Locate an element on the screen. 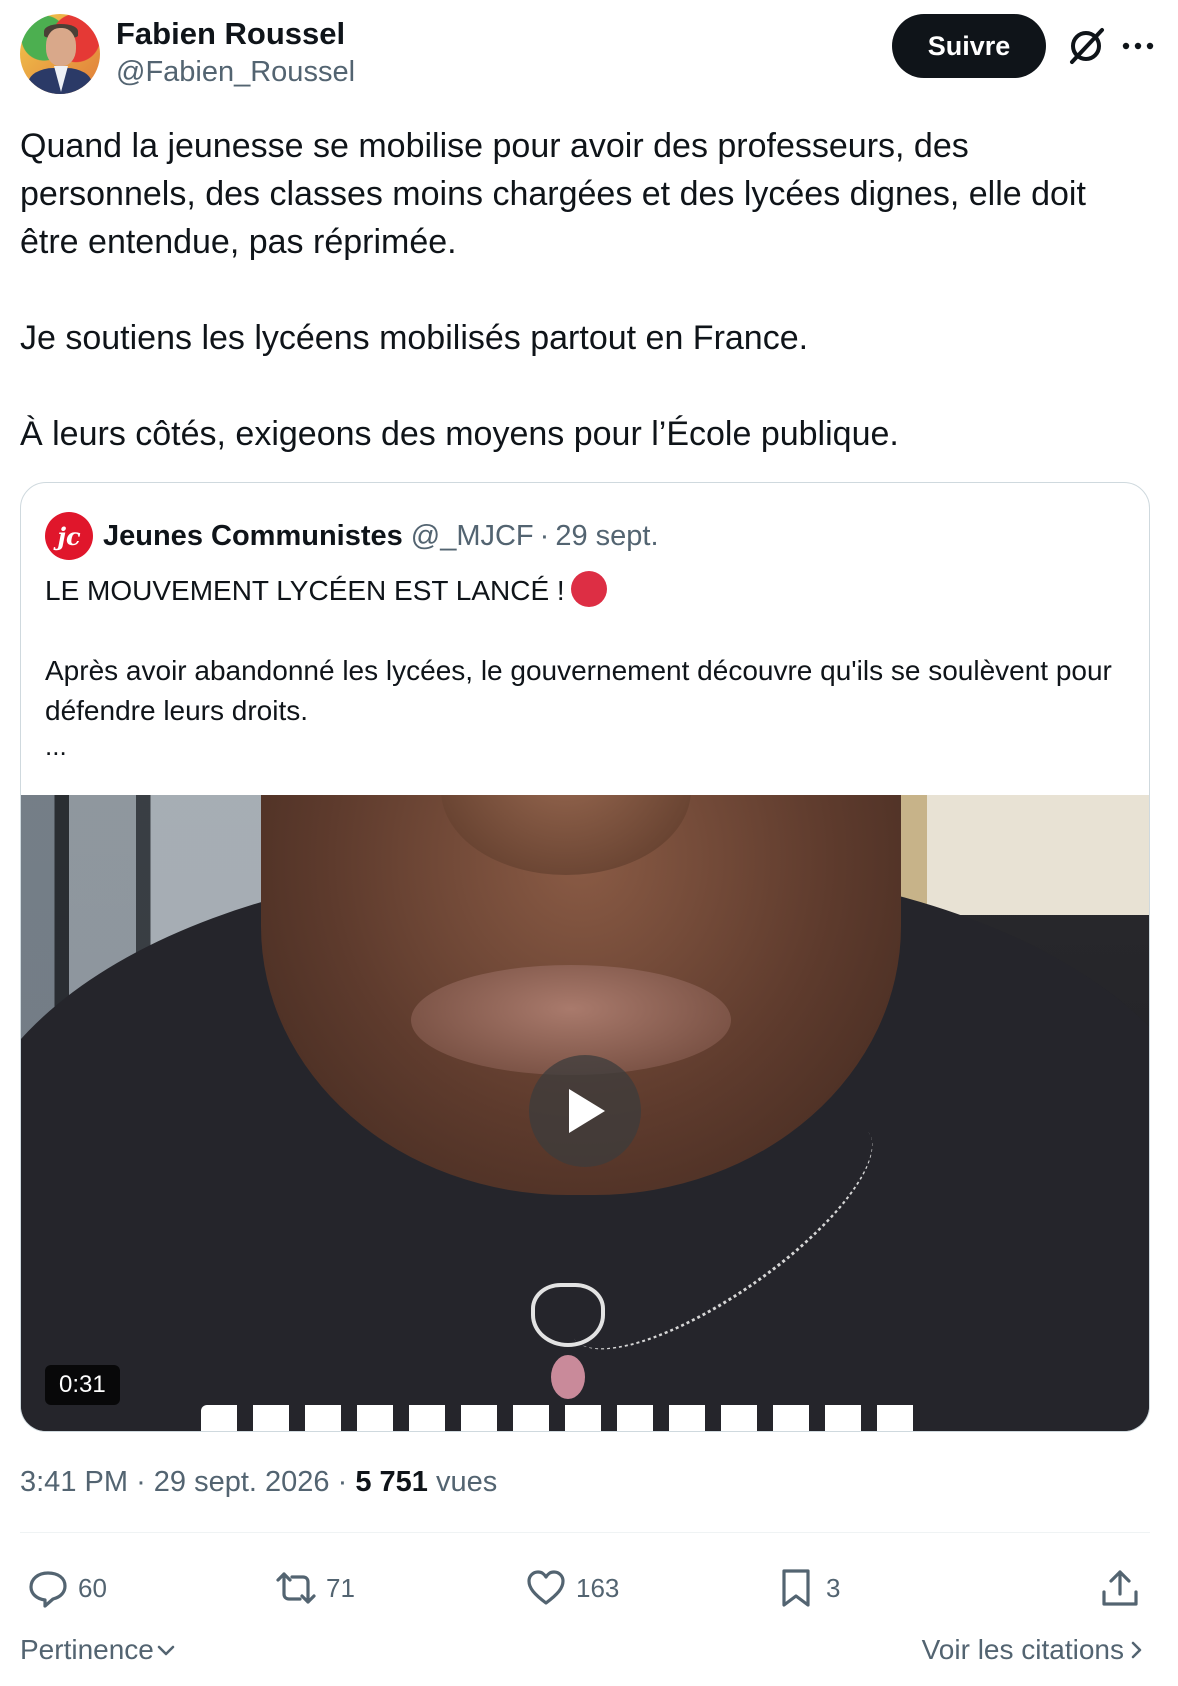 The image size is (1178, 1686). red-circle-emoji is located at coordinates (588, 589).